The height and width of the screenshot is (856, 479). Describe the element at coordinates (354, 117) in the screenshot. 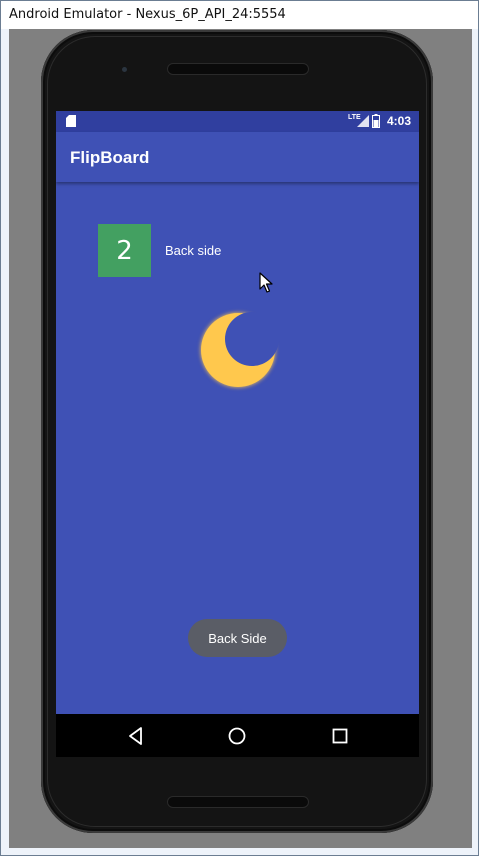

I see `network-type: LTE` at that location.